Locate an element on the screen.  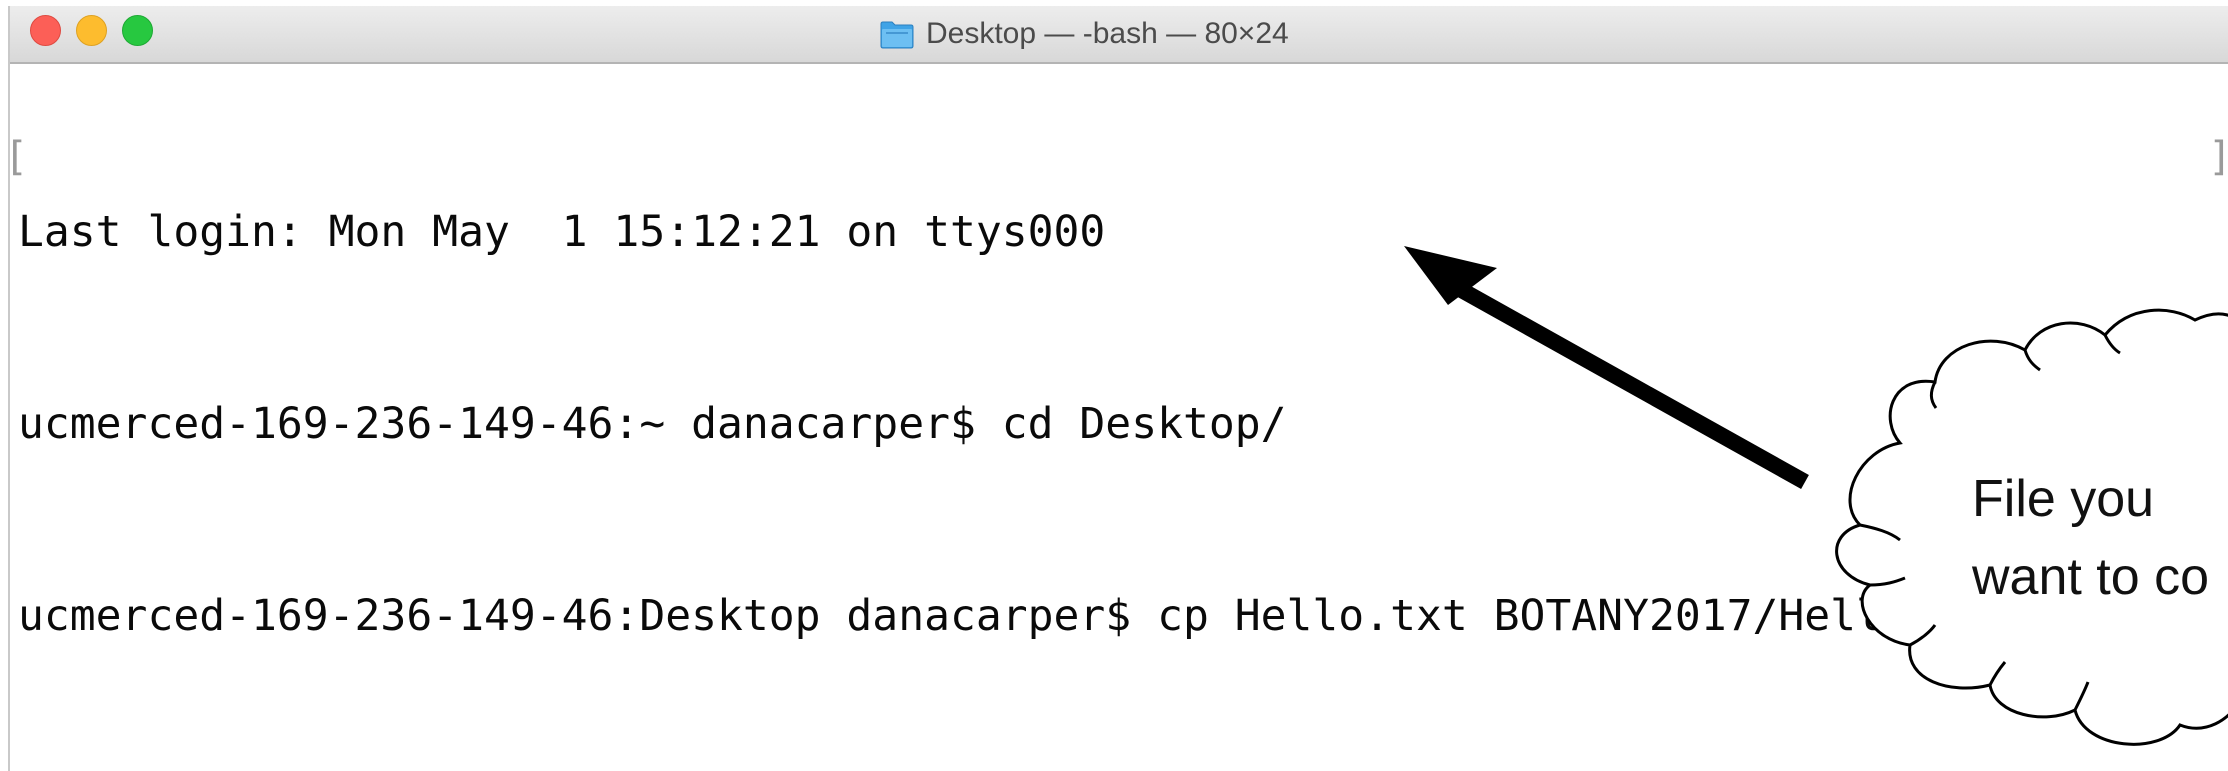
title-bar: Desktop — -bash — 80×24 is located at coordinates (1119, 35).